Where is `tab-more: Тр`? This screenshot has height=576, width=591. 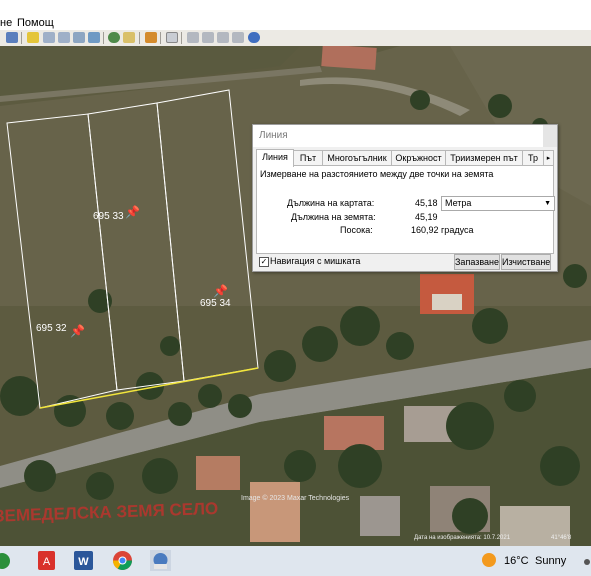 tab-more: Тр is located at coordinates (533, 158).